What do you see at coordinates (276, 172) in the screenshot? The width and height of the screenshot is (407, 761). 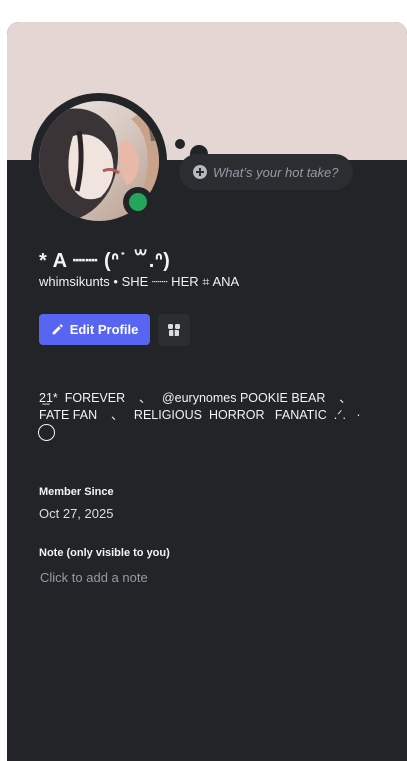 I see `hot-take-placeholder: What’s your hot take?` at bounding box center [276, 172].